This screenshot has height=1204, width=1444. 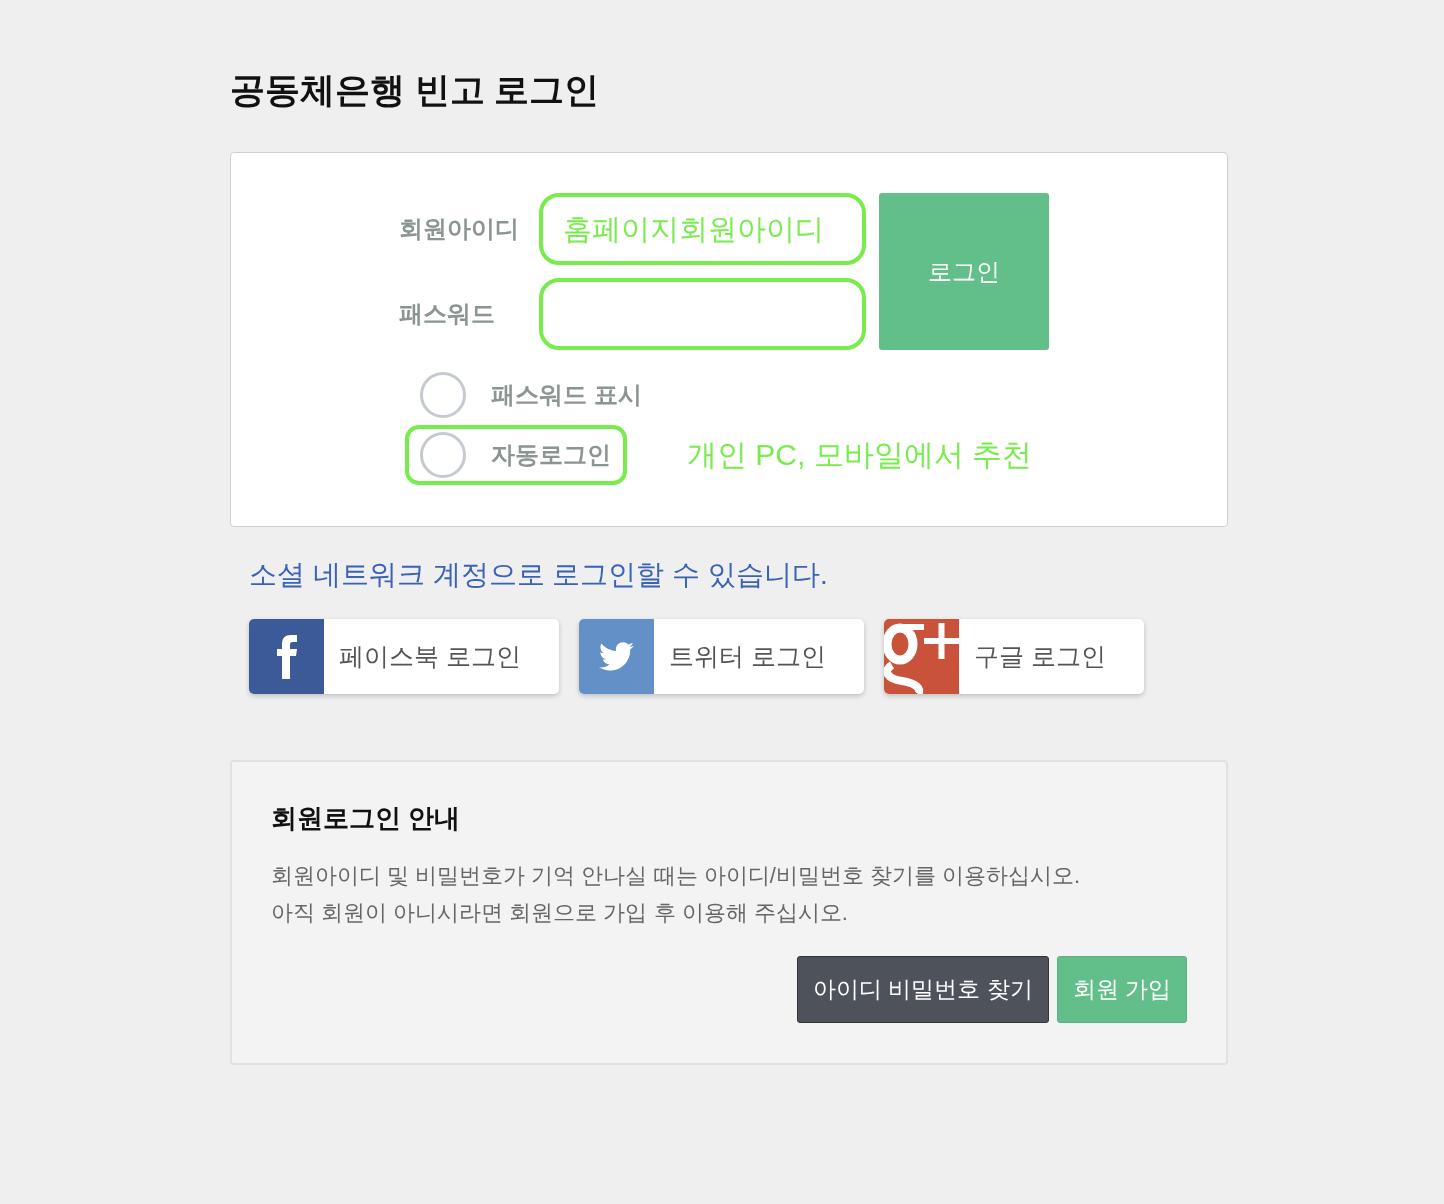 What do you see at coordinates (539, 575) in the screenshot?
I see `social-heading: 소셜 네트워크 계정으로 로그인할 수 있습니다.` at bounding box center [539, 575].